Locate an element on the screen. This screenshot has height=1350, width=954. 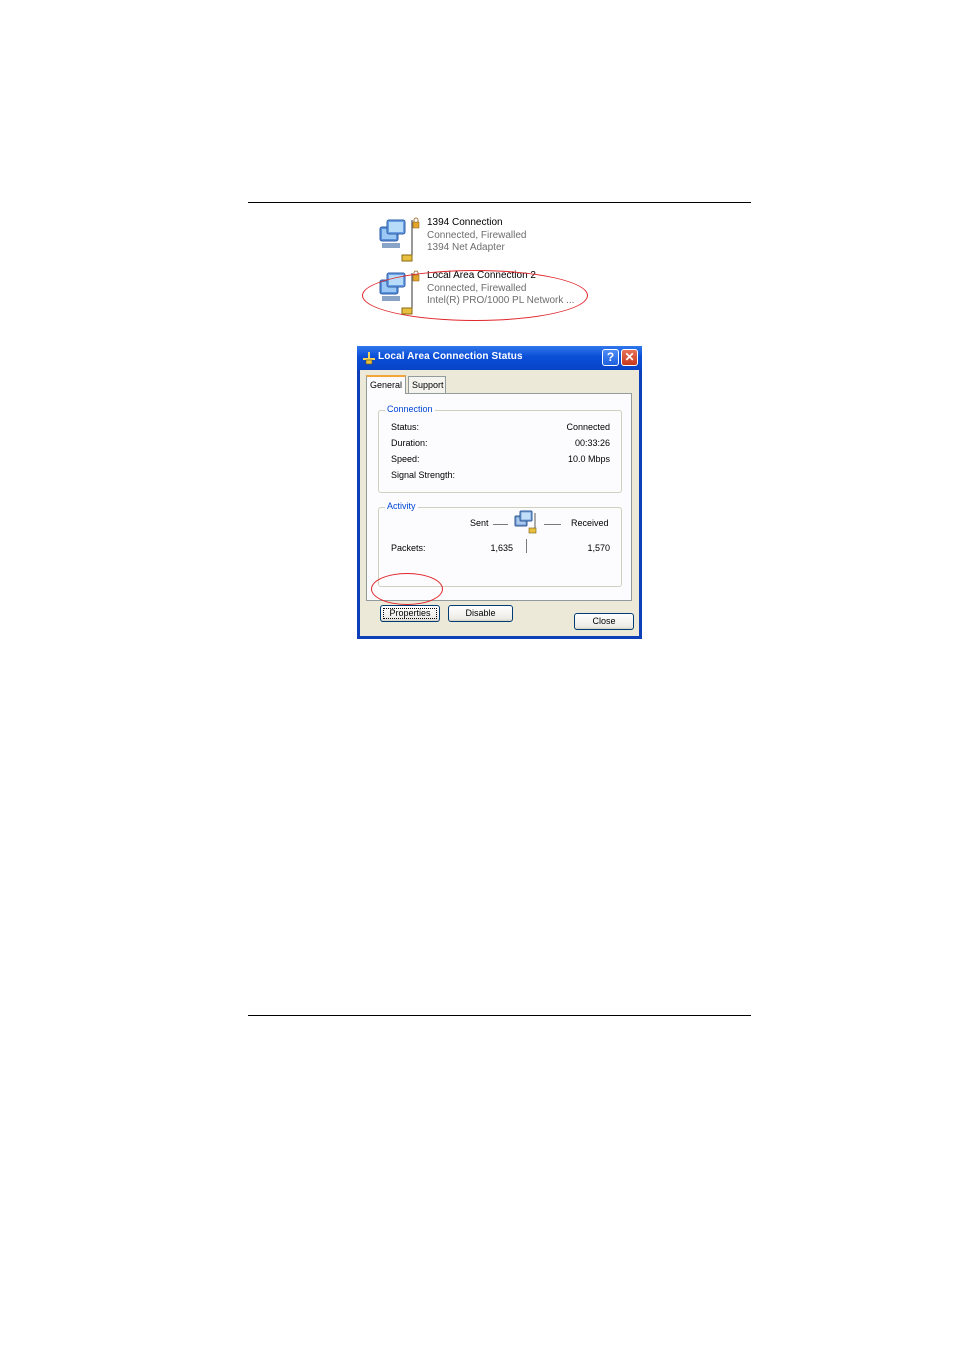
activity-group-legend: Activity is located at coordinates (401, 506).